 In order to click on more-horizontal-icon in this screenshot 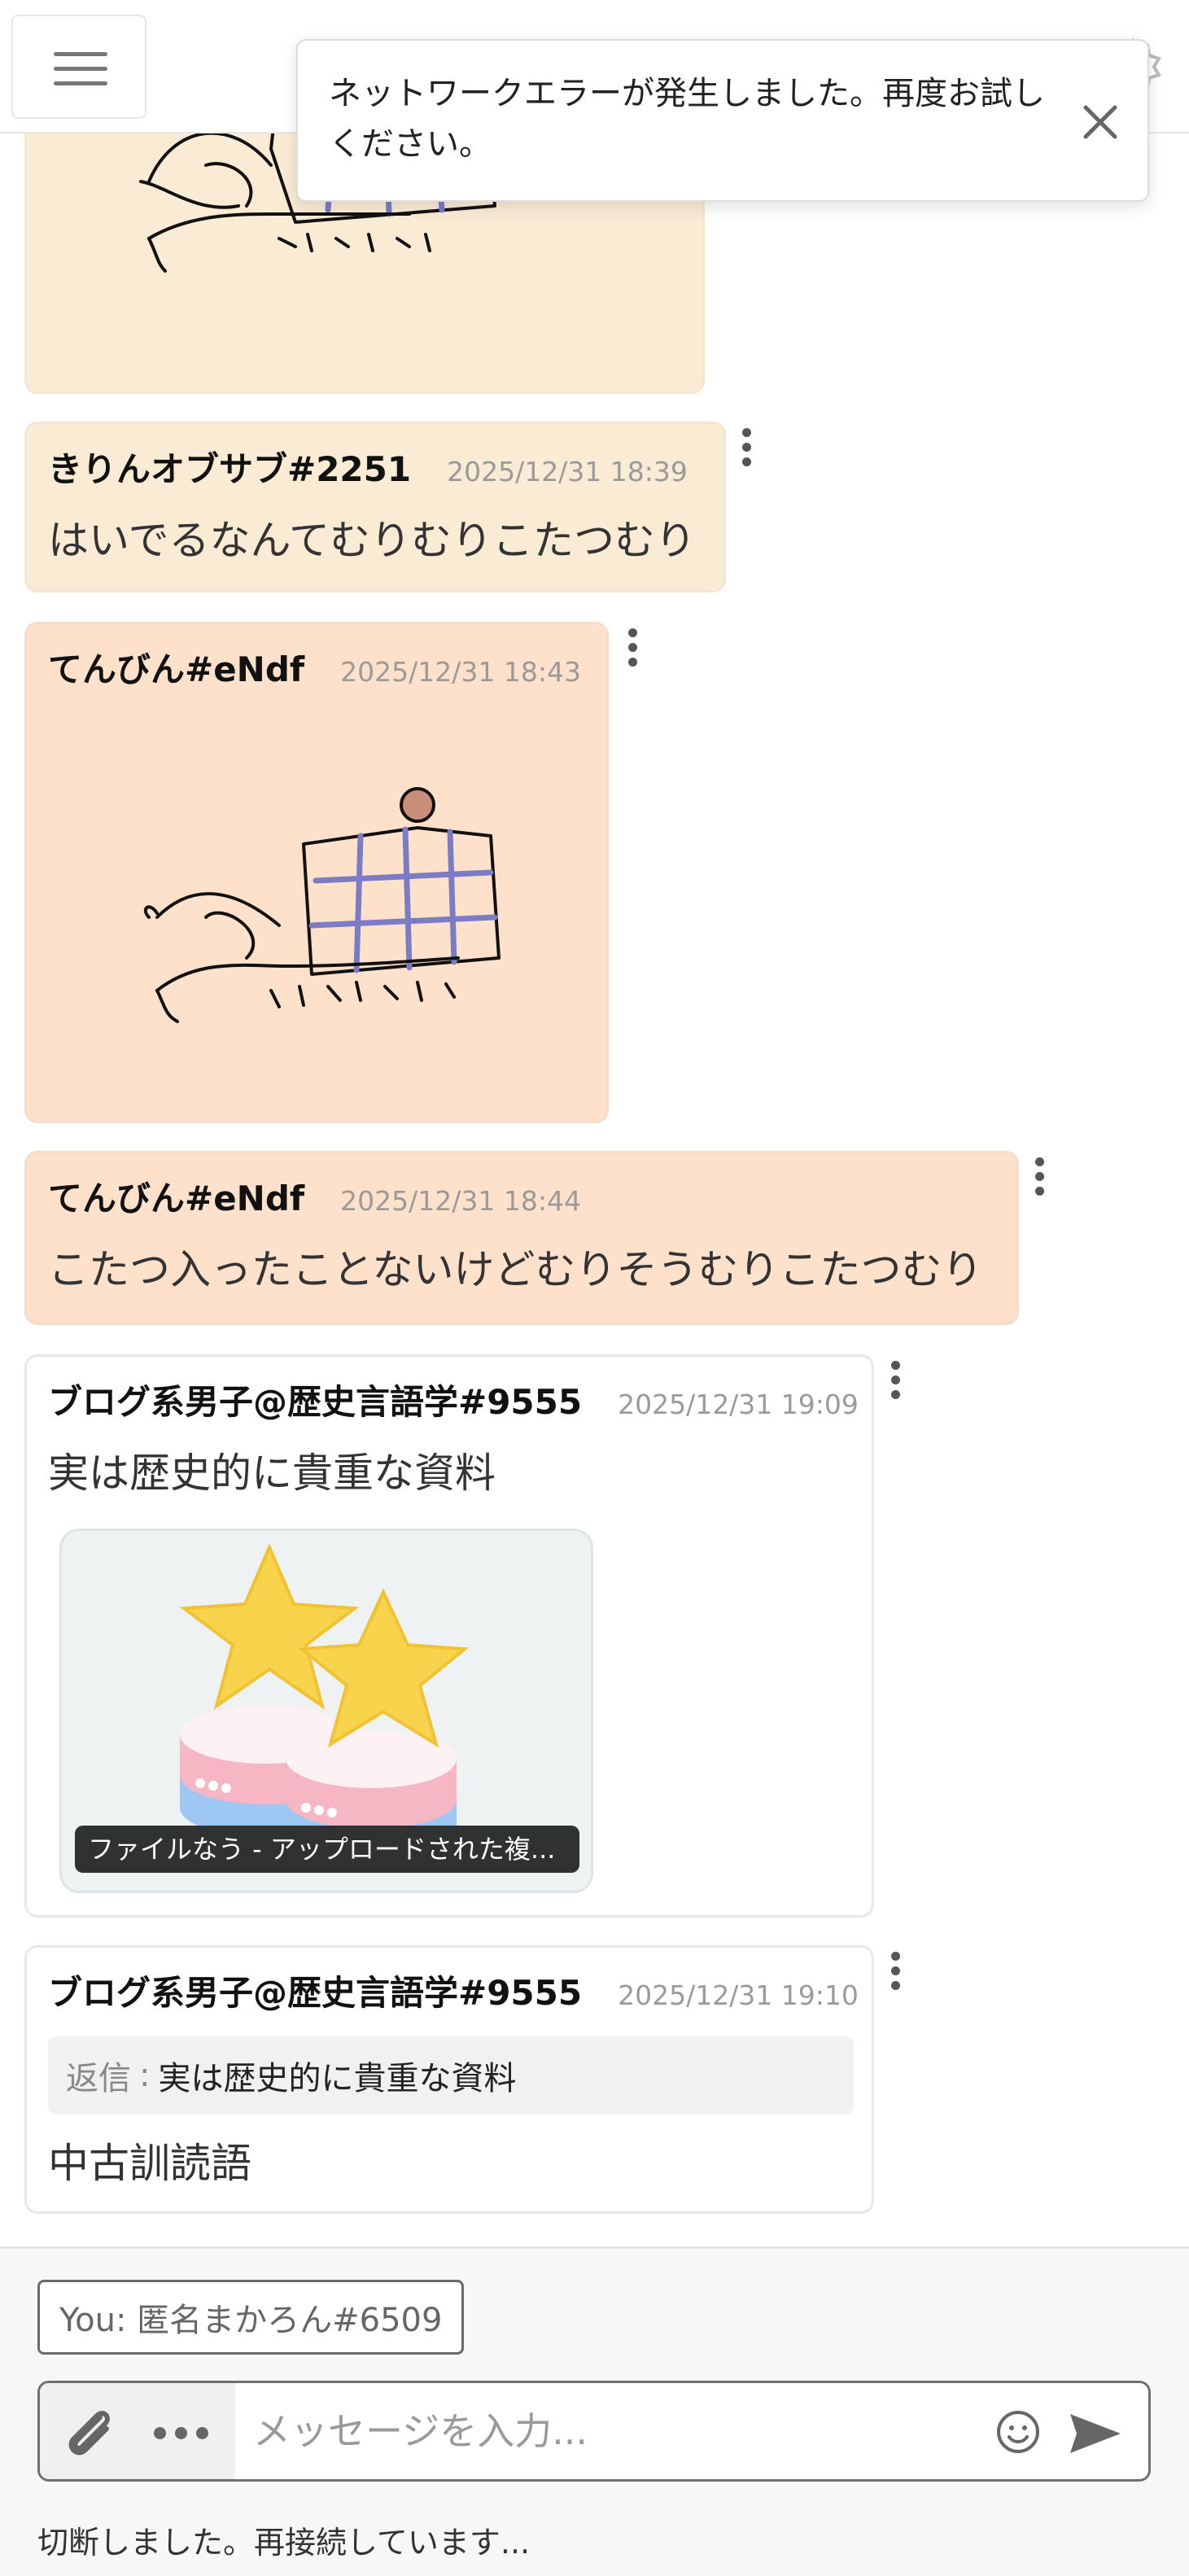, I will do `click(185, 2433)`.